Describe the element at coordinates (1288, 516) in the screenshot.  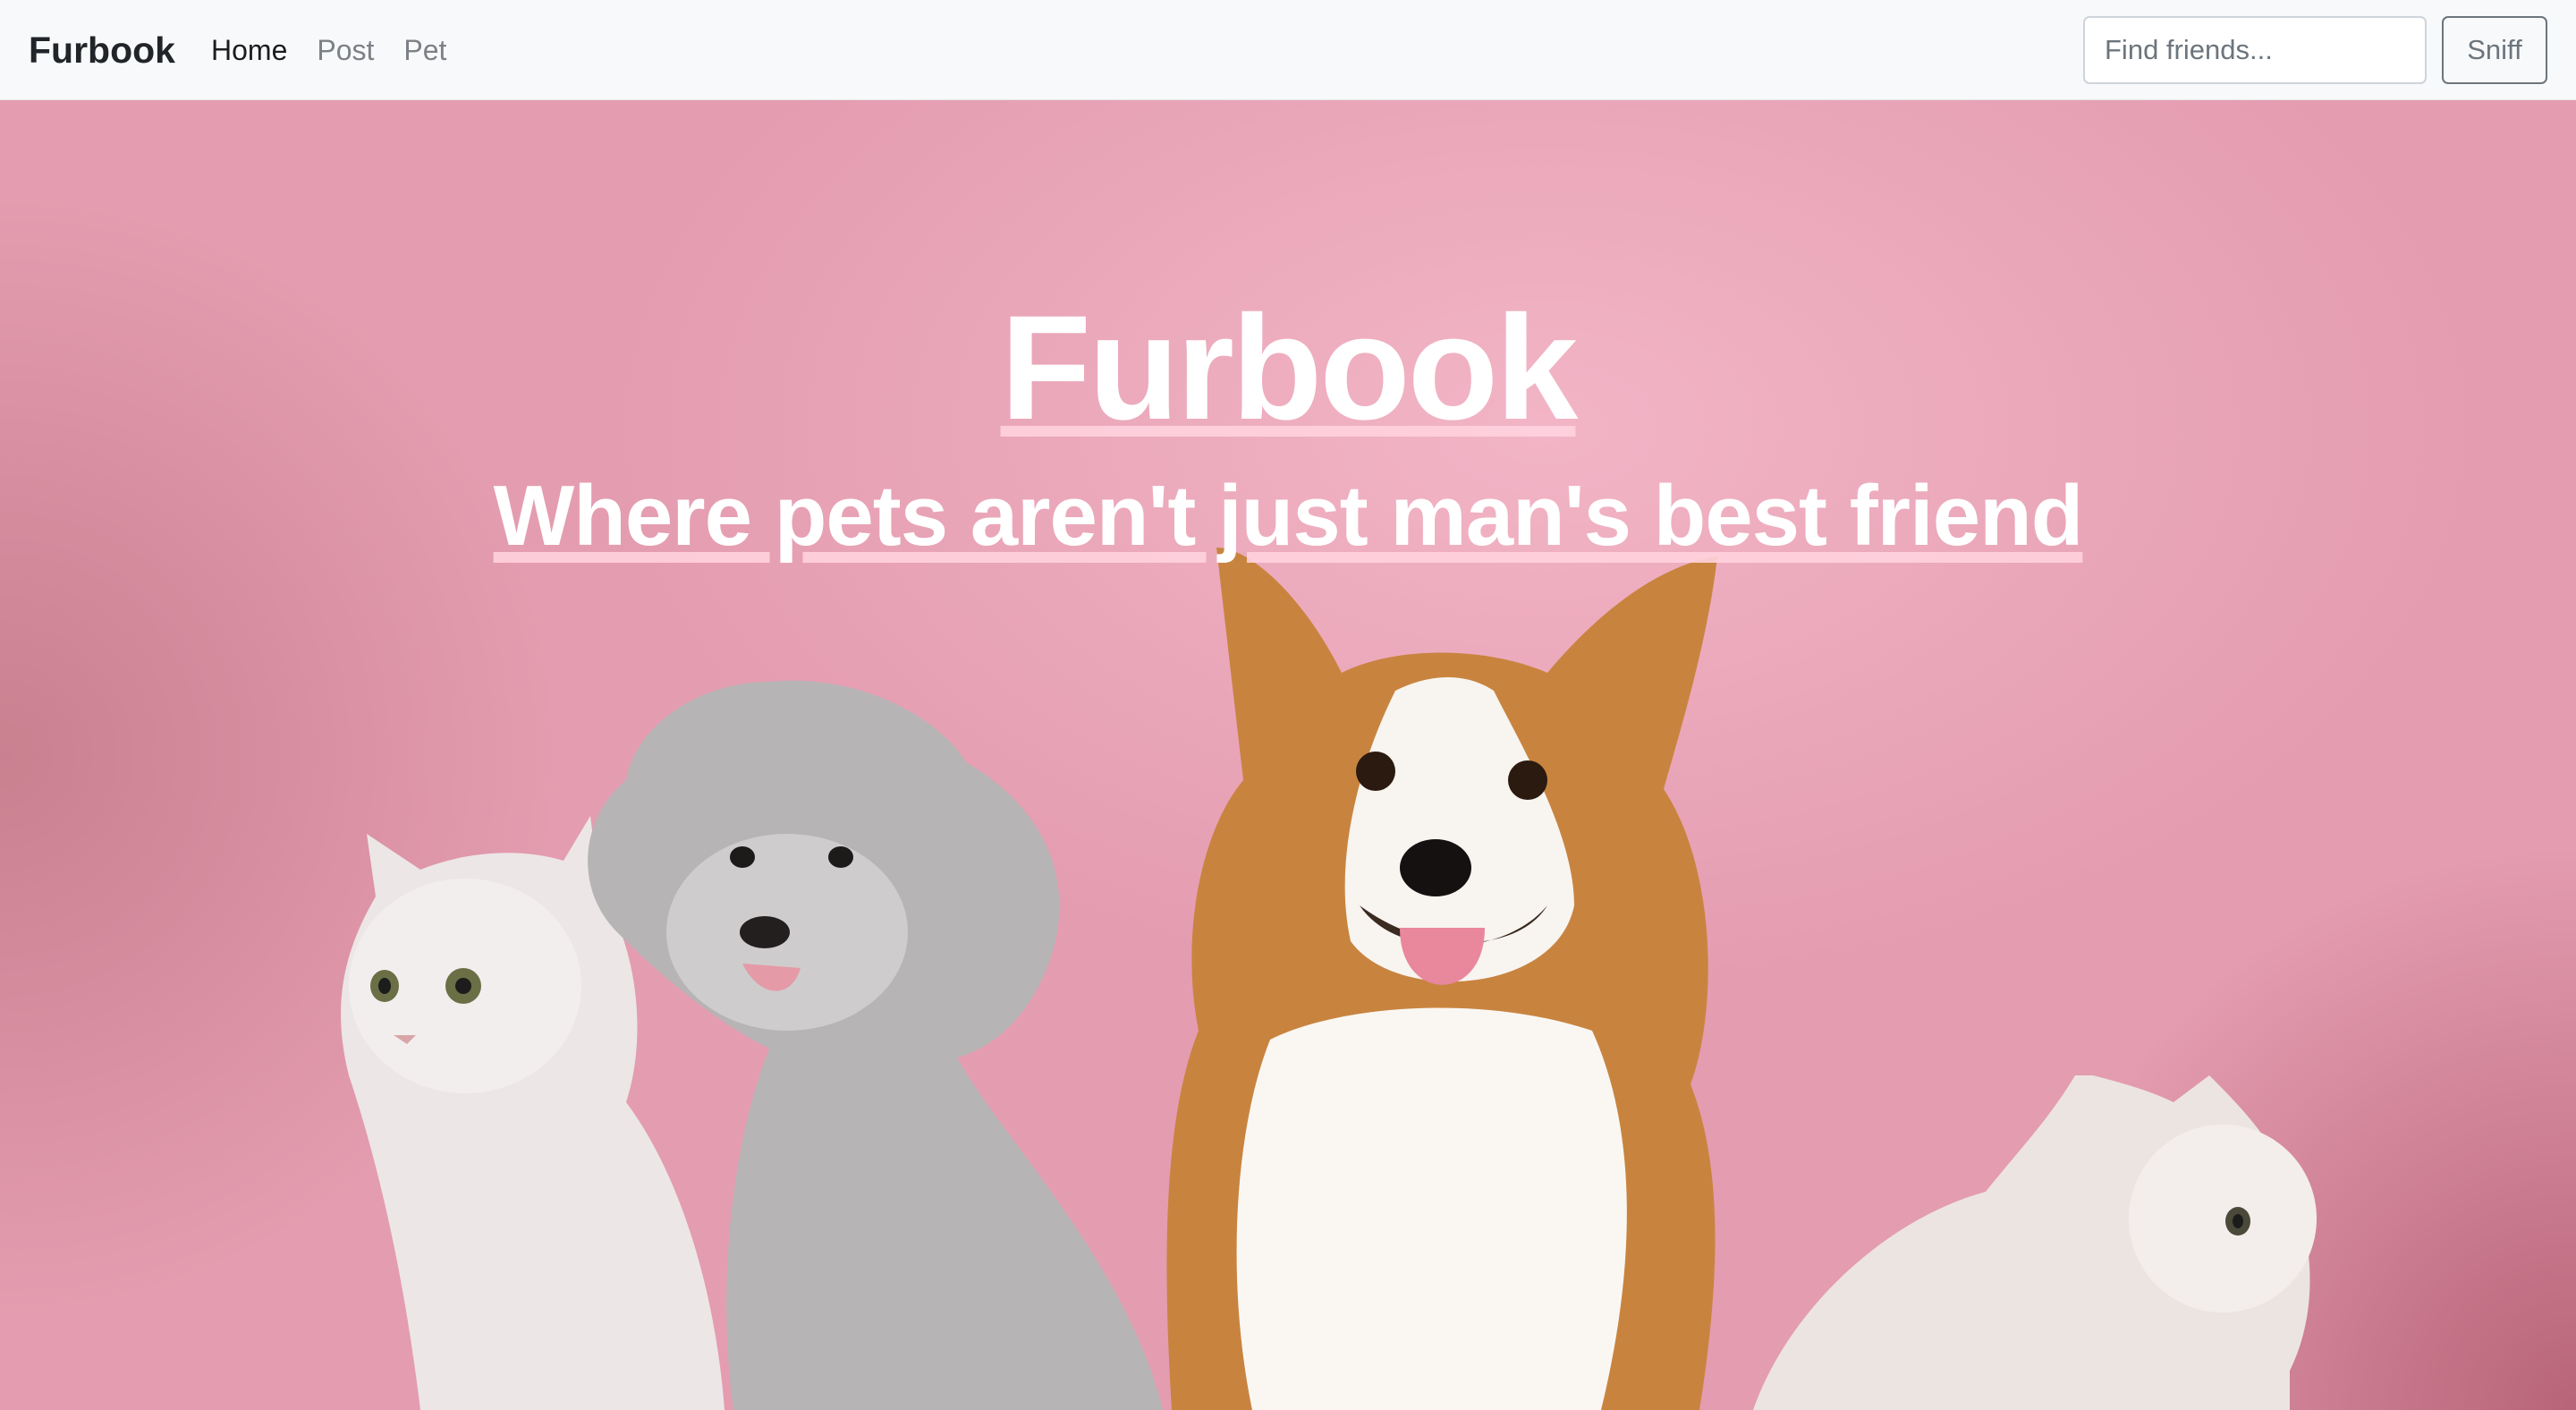
I see `hero-subtitle: Where pets aren't just man's best friend` at that location.